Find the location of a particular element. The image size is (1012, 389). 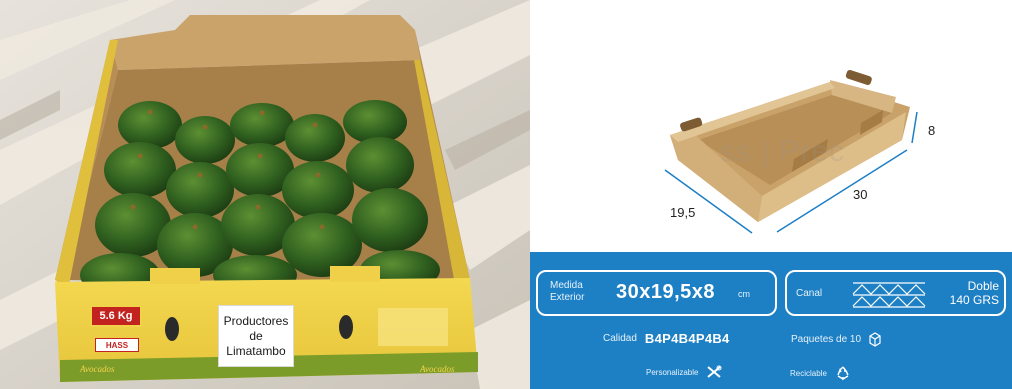

canal-value-line2: 140 GRS is located at coordinates (974, 300).